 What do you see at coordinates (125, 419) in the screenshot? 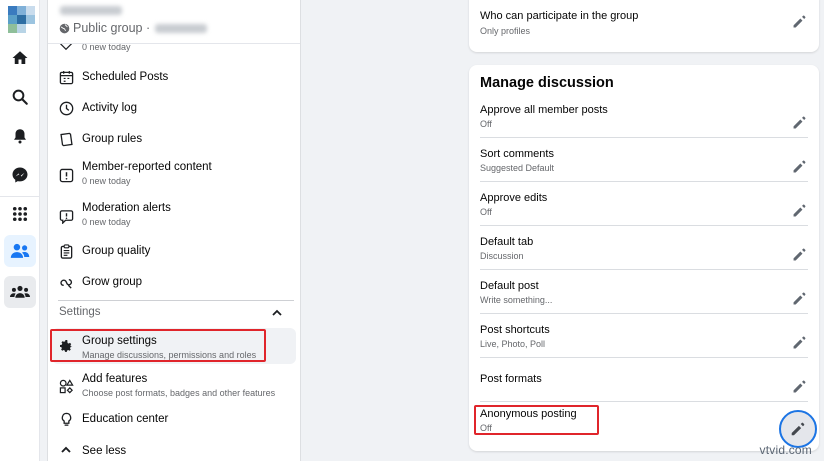
I see `sidebar-item-label: Education center` at bounding box center [125, 419].